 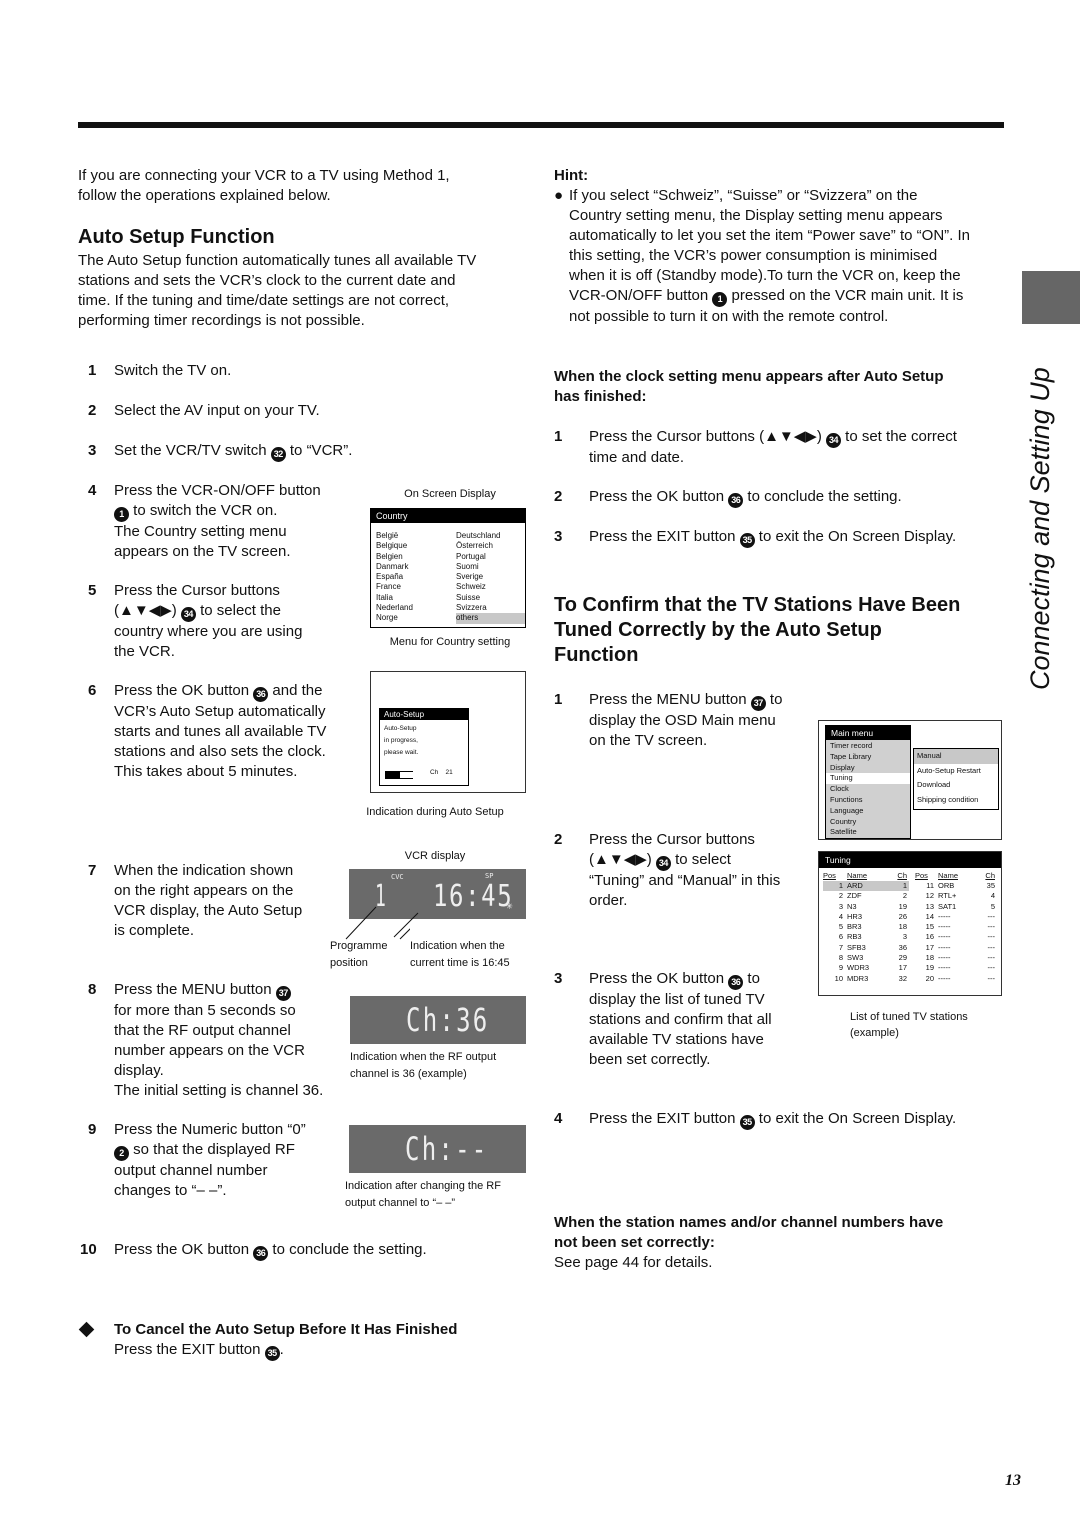 I want to click on main-menu-item: Clock, so click(x=868, y=789).